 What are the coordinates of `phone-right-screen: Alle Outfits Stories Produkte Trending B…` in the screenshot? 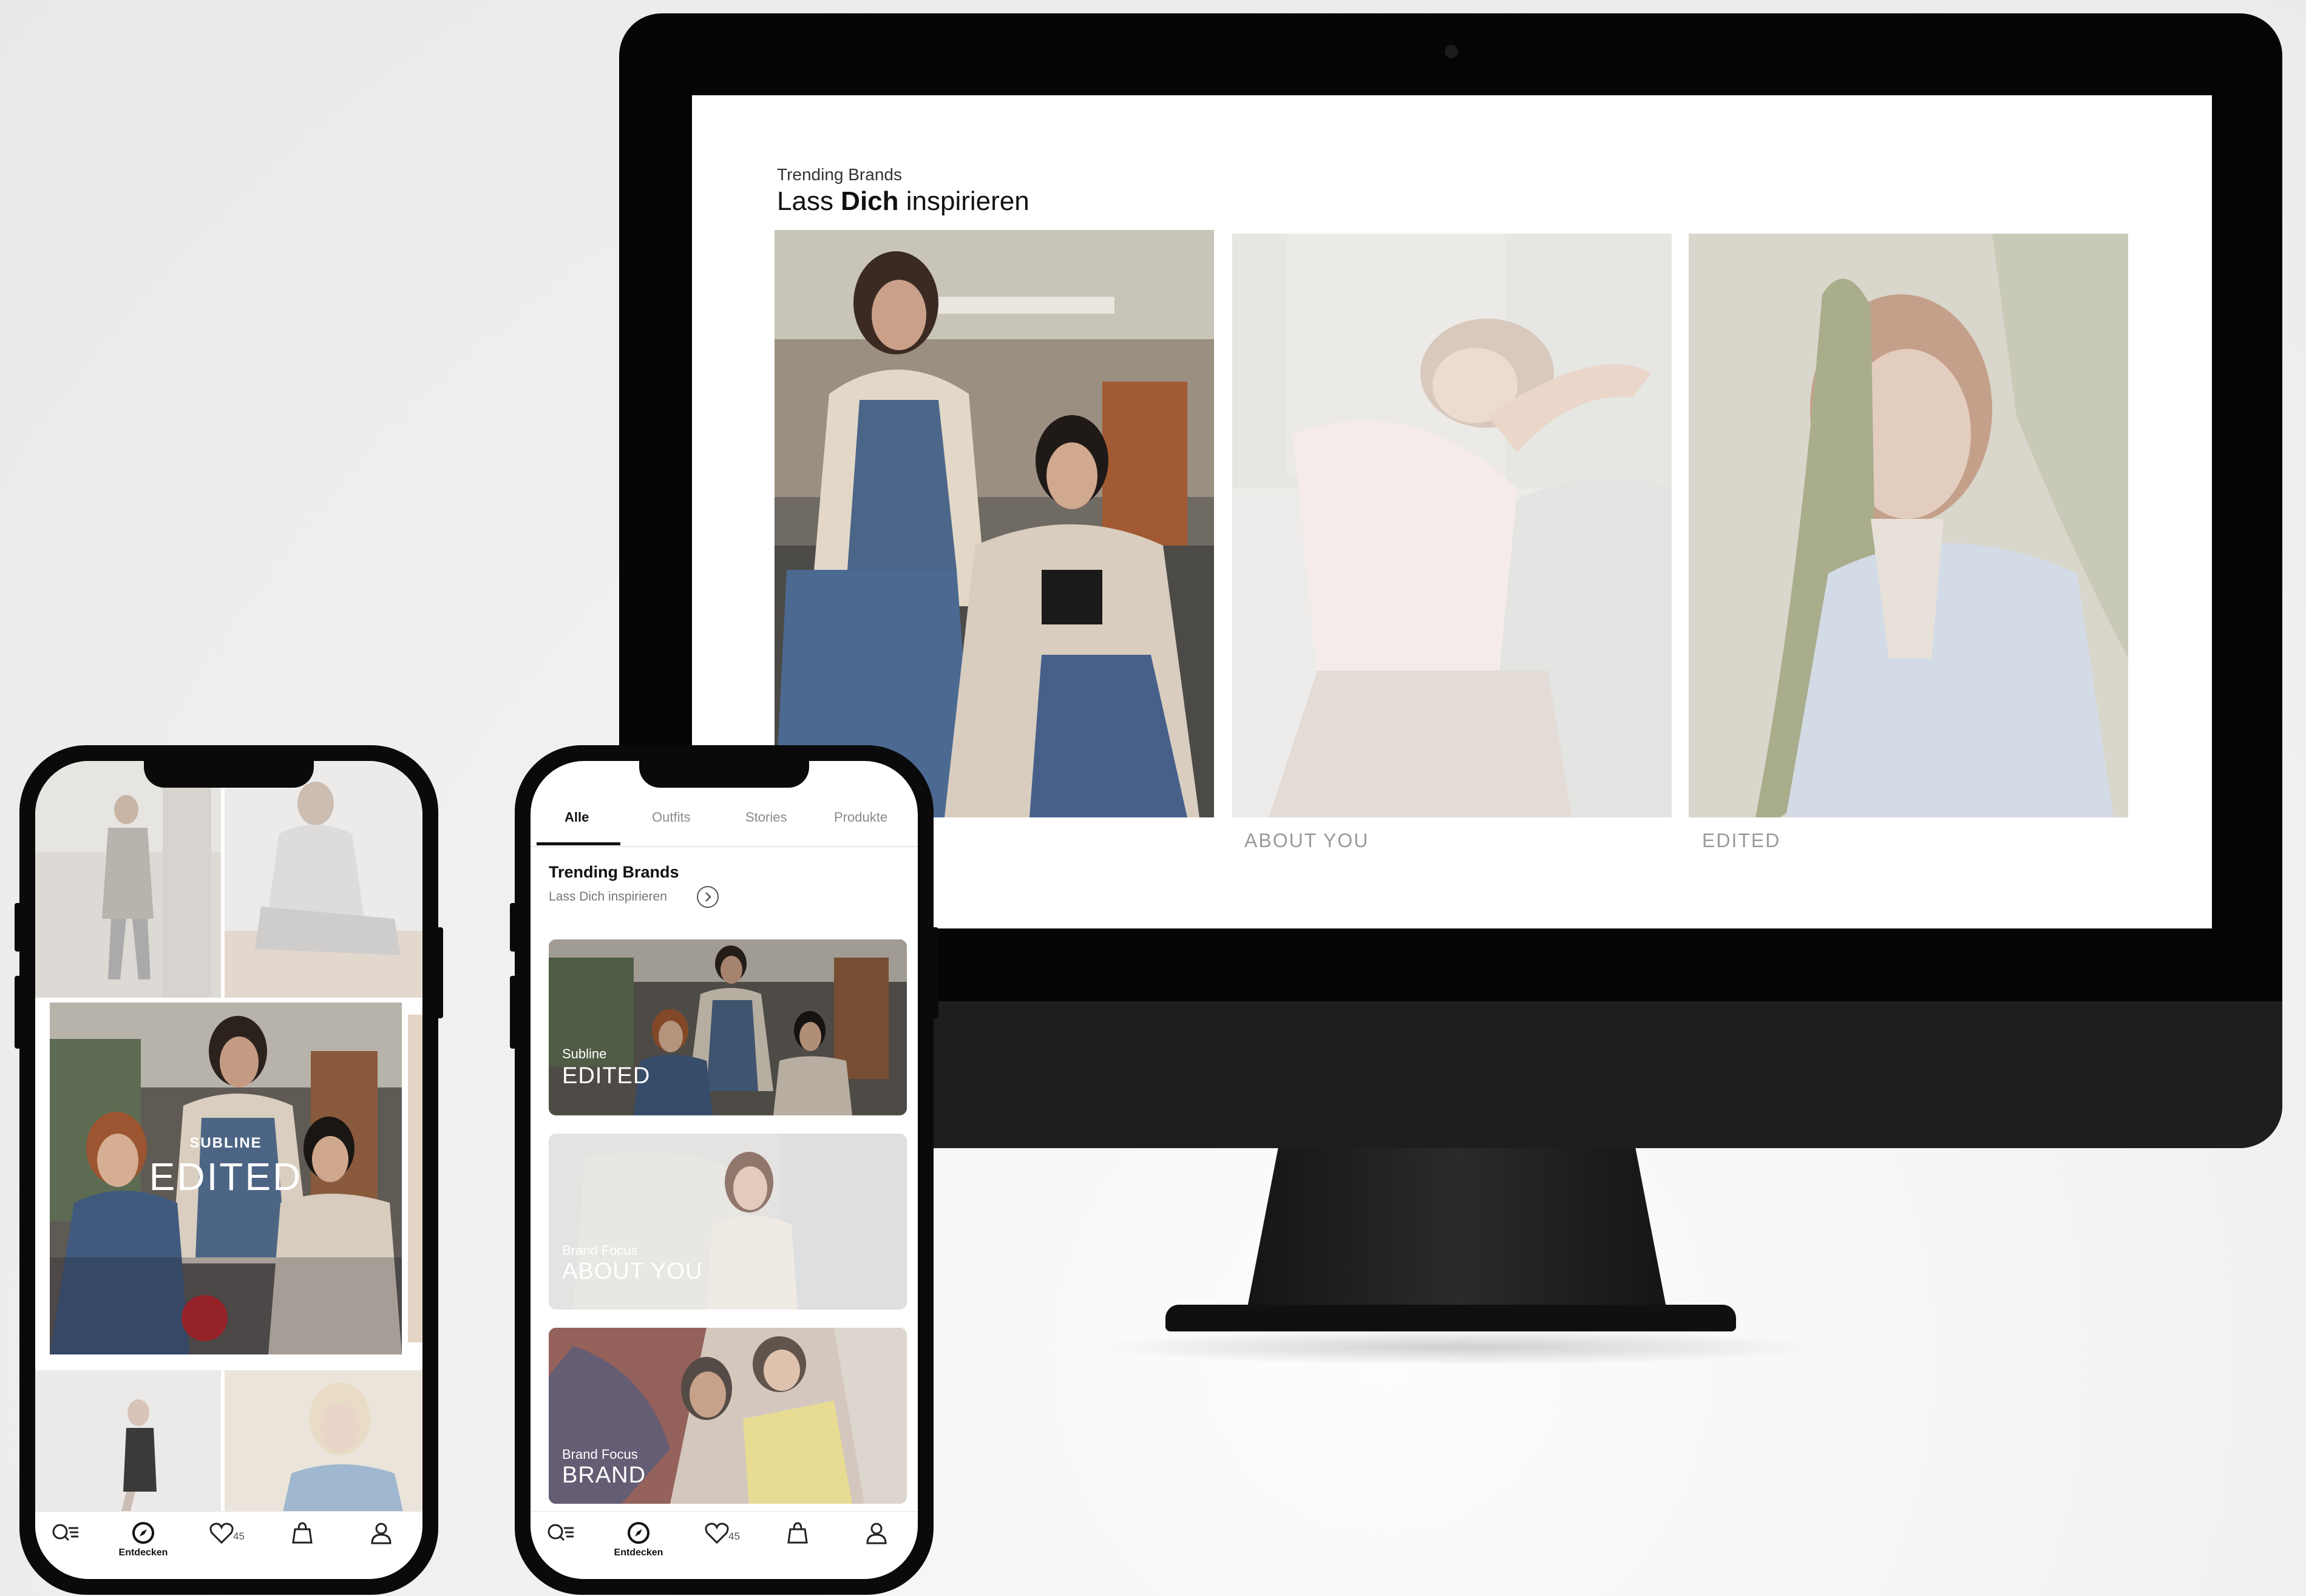 It's located at (725, 1170).